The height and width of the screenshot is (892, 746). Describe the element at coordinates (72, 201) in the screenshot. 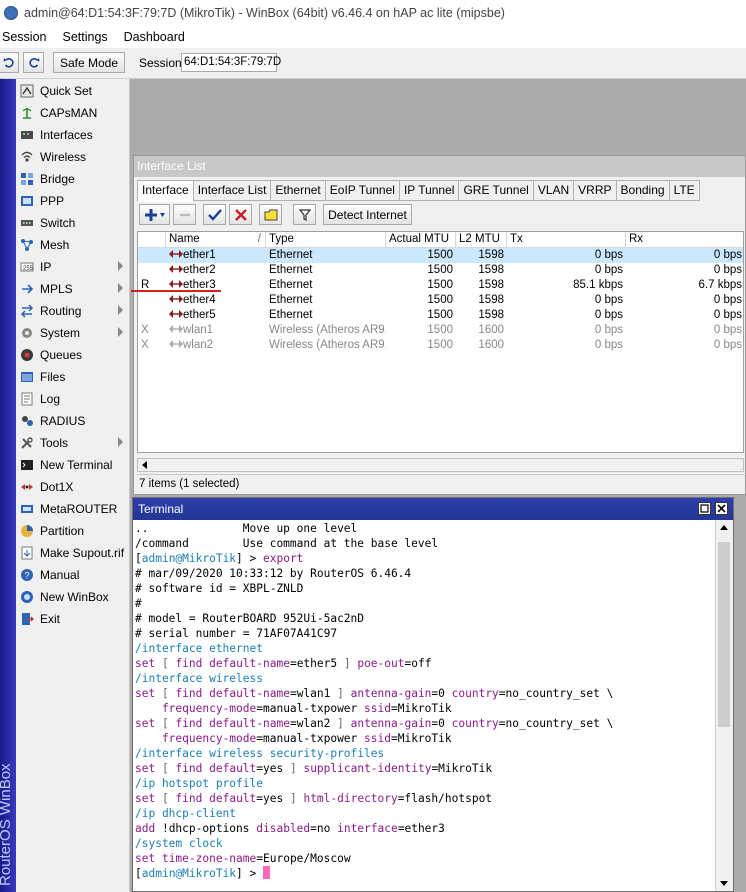

I see `sidebar-item-ppp: PPP` at that location.